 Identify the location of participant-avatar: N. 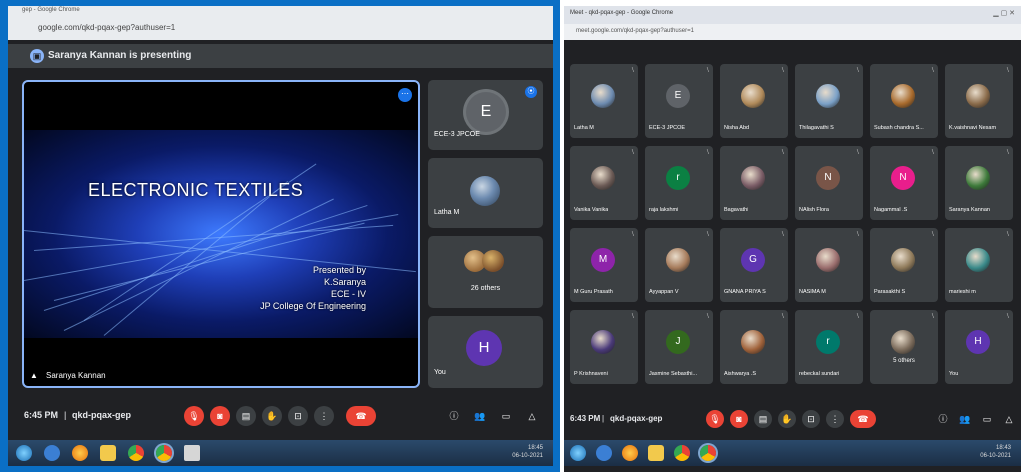
(828, 178).